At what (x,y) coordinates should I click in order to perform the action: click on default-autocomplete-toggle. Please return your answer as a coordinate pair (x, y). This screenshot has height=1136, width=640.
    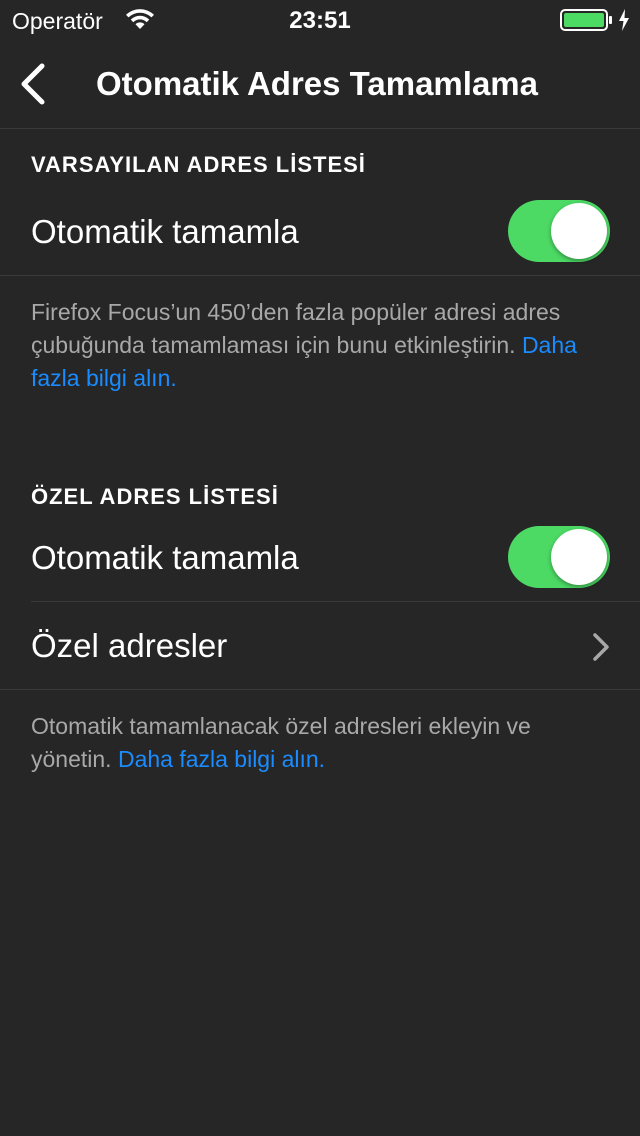
    Looking at the image, I should click on (559, 231).